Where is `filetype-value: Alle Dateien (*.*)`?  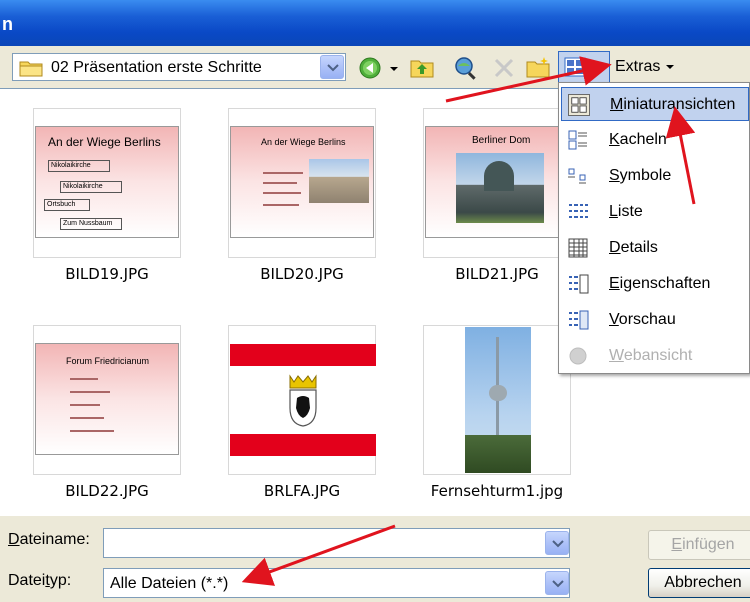 filetype-value: Alle Dateien (*.*) is located at coordinates (169, 583).